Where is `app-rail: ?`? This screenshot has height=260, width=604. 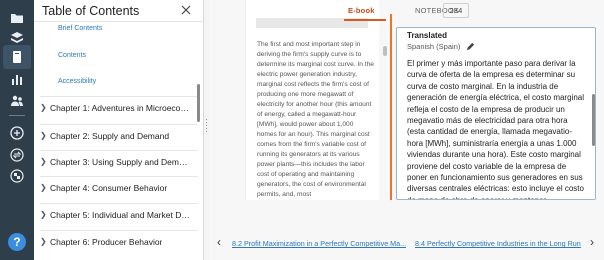 app-rail: ? is located at coordinates (17, 130).